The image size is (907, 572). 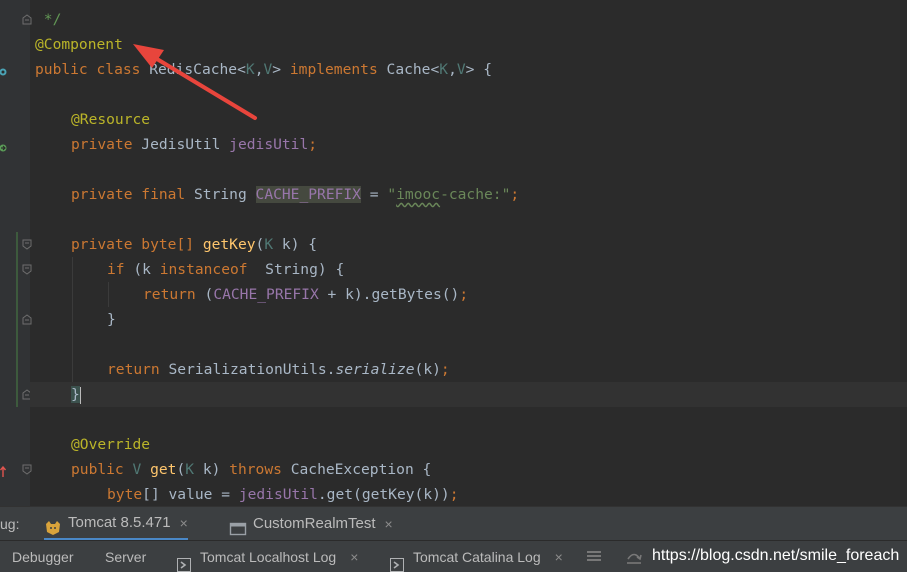 What do you see at coordinates (260, 469) in the screenshot?
I see `keyword: throws` at bounding box center [260, 469].